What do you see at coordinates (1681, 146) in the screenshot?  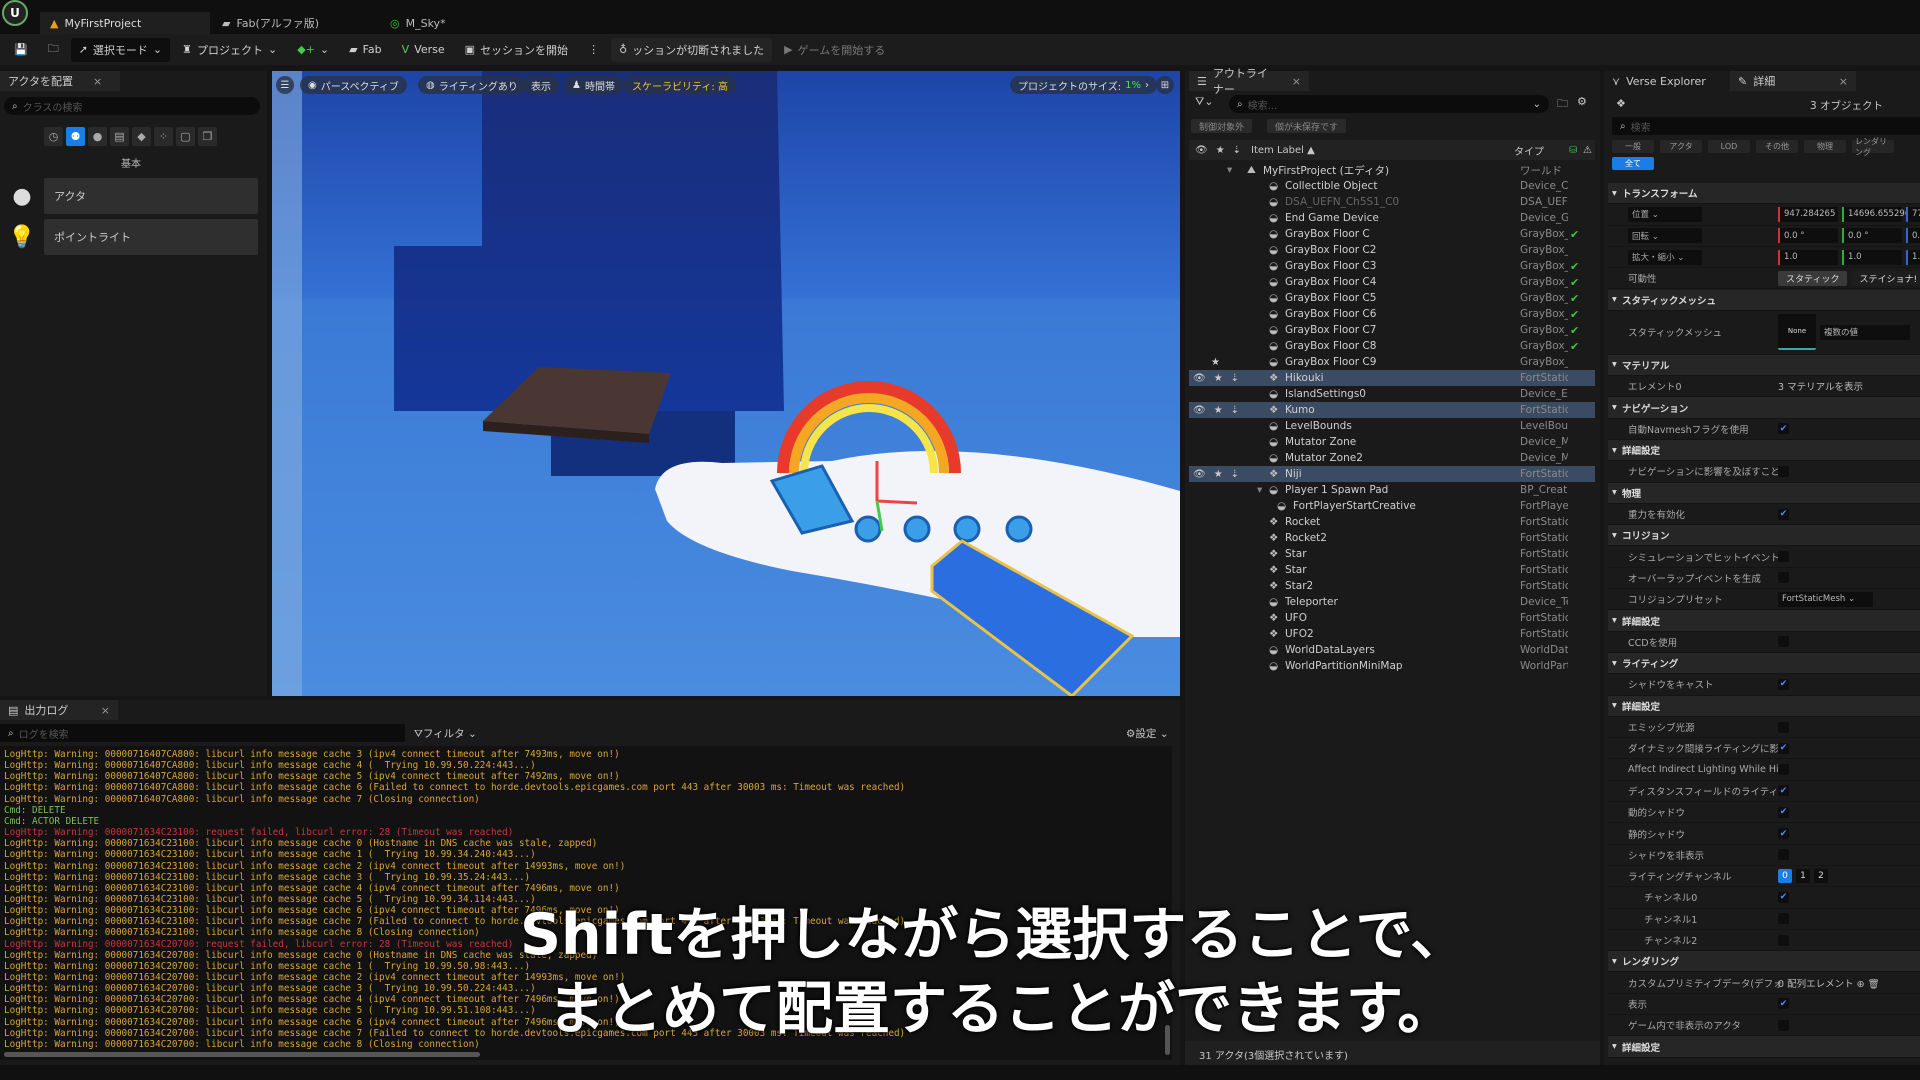 I see `filter-chip: アクタ` at bounding box center [1681, 146].